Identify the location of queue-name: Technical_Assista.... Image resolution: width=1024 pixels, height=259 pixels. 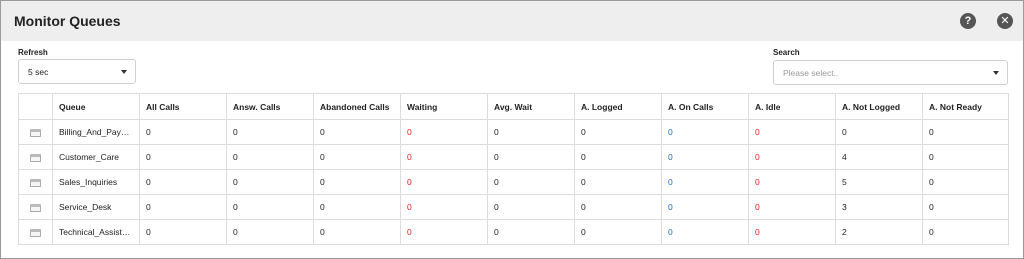
(96, 232).